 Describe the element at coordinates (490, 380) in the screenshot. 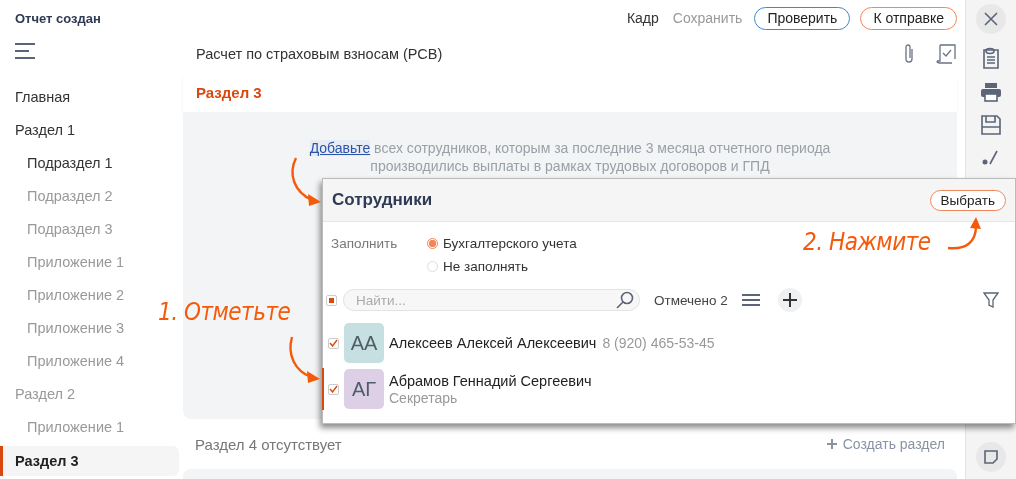

I see `employee-name: Абрамов Геннадий Сергеевич` at that location.